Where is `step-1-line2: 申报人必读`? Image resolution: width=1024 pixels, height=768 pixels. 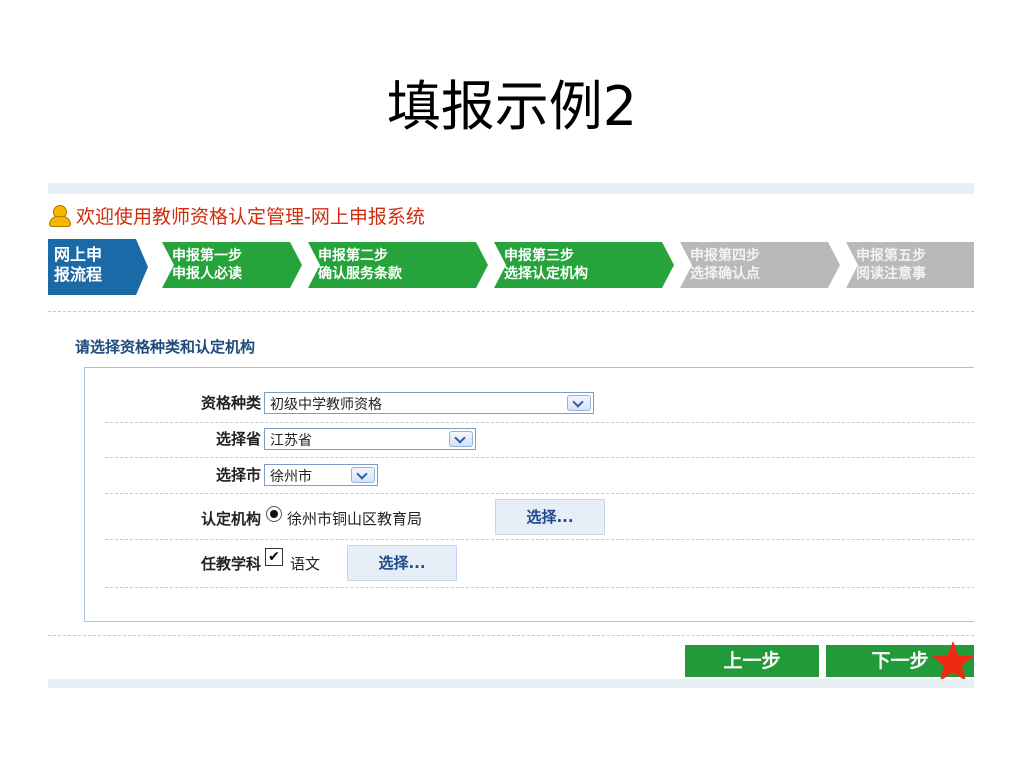 step-1-line2: 申报人必读 is located at coordinates (207, 274).